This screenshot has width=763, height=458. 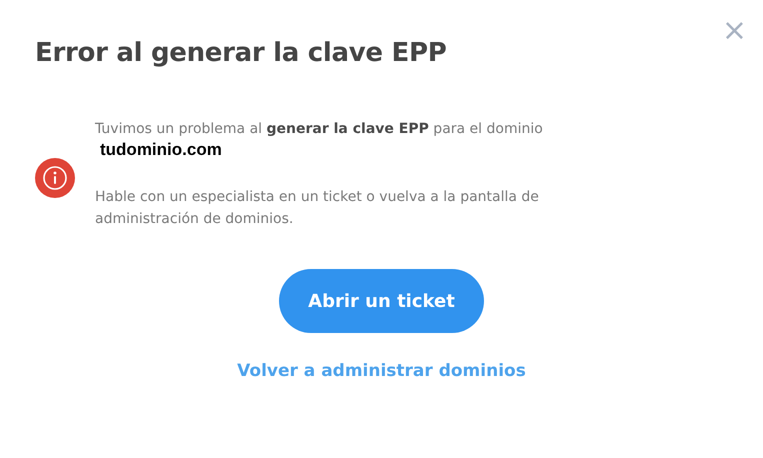 What do you see at coordinates (240, 53) in the screenshot?
I see `dialog-title: Error al generar la clave EPP` at bounding box center [240, 53].